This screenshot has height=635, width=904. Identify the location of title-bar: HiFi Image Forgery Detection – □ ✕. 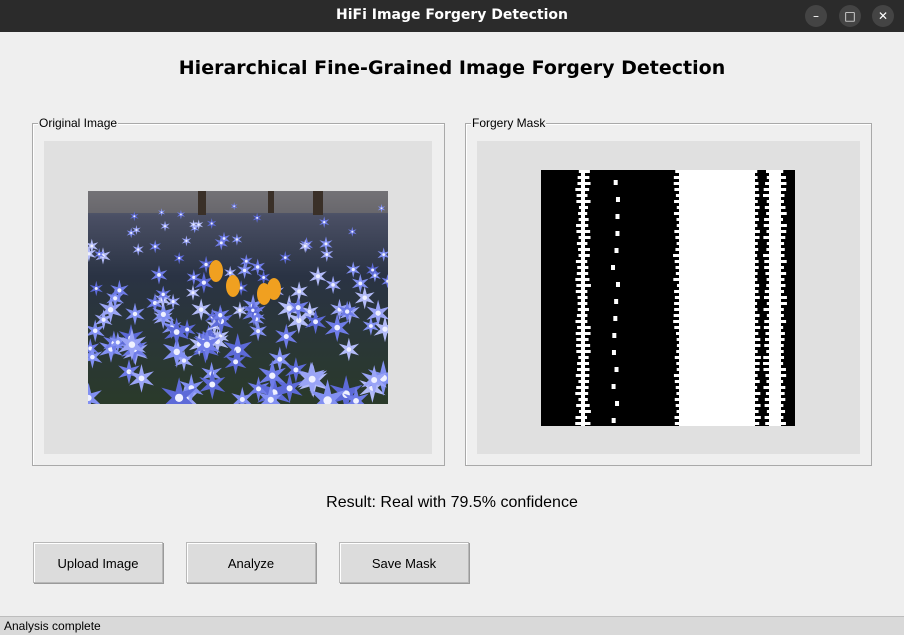
(452, 16).